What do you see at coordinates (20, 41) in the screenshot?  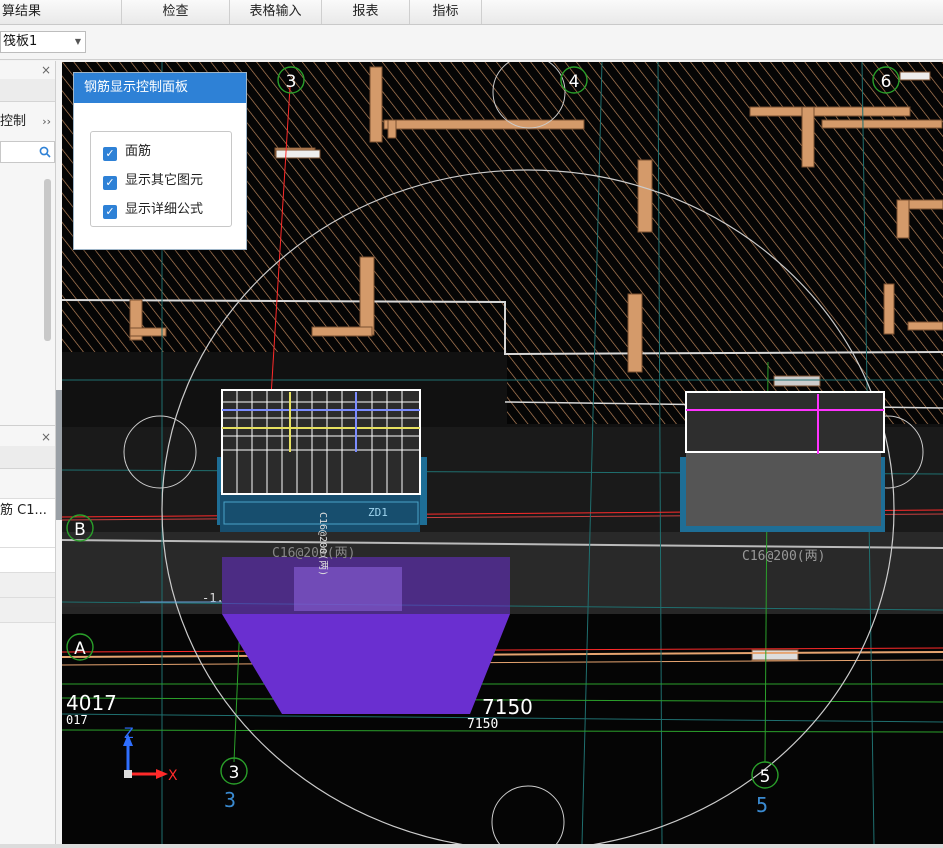 I see `floor-select-value: 筏板1` at bounding box center [20, 41].